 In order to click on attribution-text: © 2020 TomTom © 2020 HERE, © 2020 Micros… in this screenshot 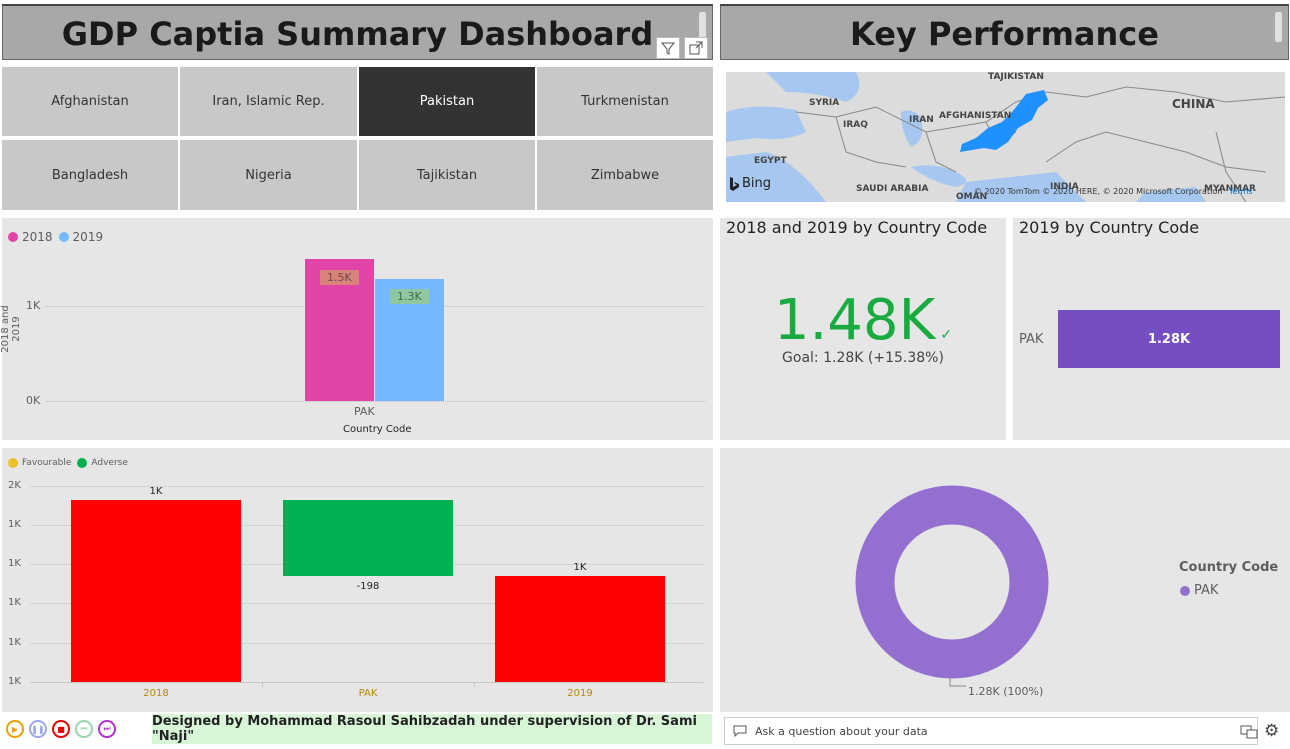, I will do `click(1098, 191)`.